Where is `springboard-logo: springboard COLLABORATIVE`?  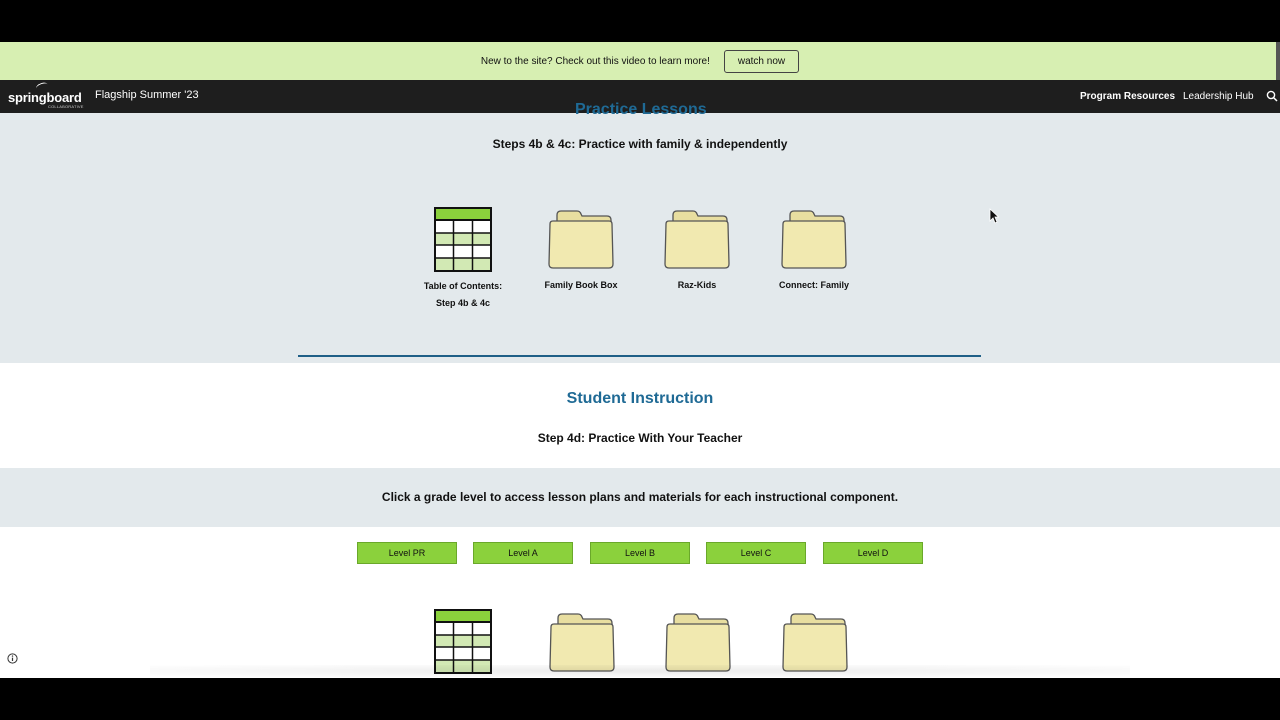 springboard-logo: springboard COLLABORATIVE is located at coordinates (48, 95).